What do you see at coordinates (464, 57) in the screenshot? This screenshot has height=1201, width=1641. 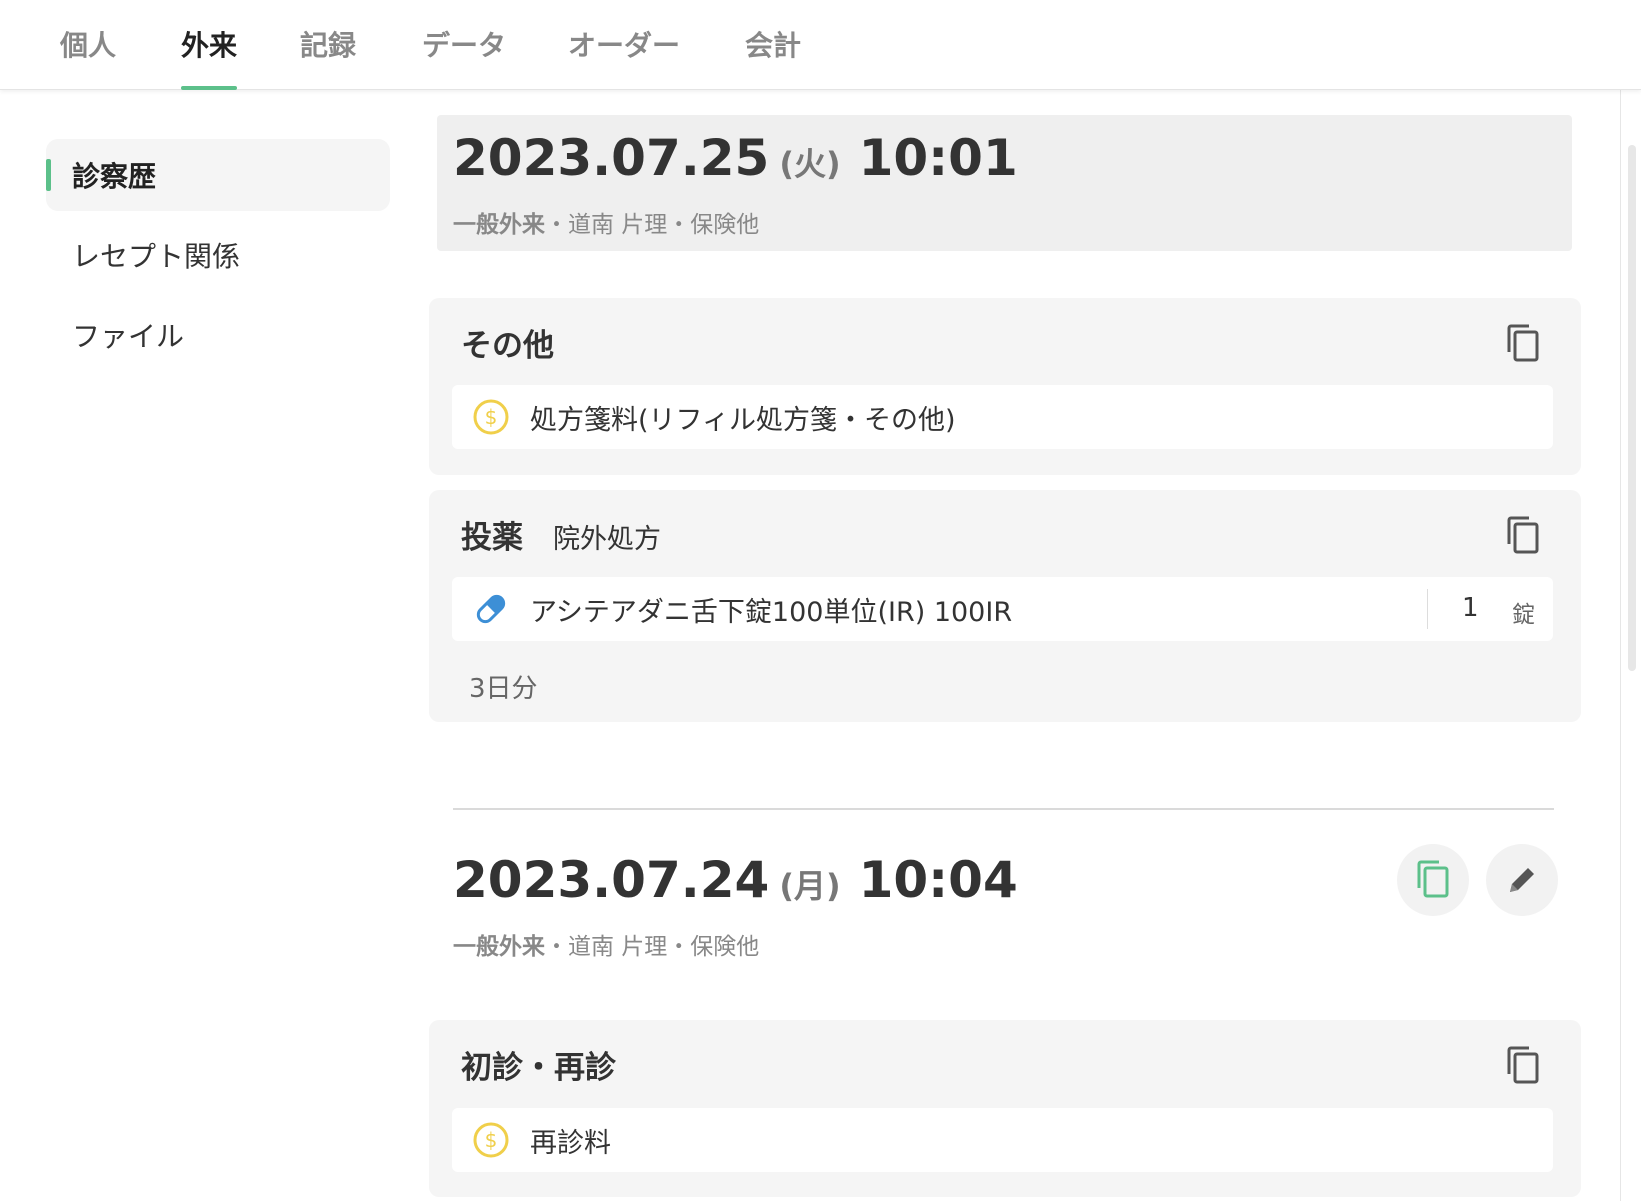 I see `tab-data: データ` at bounding box center [464, 57].